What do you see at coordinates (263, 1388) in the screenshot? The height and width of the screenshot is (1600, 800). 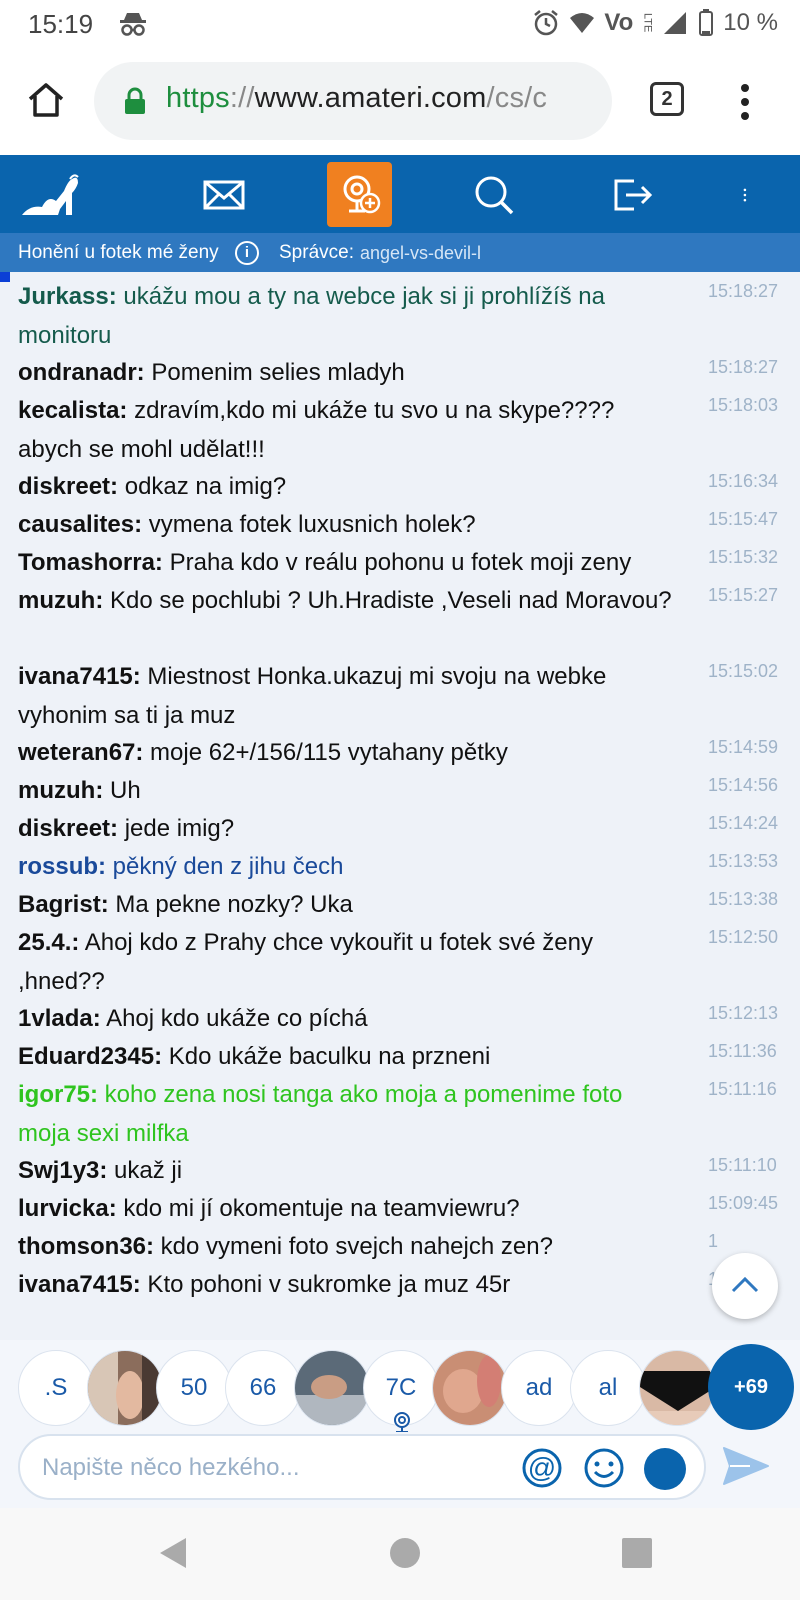 I see `user-bubble: 66` at bounding box center [263, 1388].